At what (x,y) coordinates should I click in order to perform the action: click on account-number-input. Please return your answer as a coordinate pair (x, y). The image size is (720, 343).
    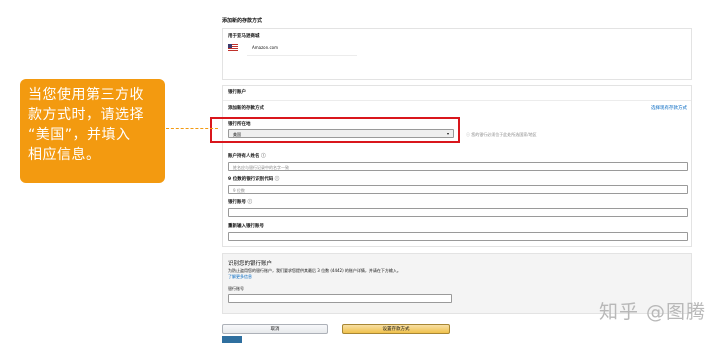
    Looking at the image, I should click on (458, 212).